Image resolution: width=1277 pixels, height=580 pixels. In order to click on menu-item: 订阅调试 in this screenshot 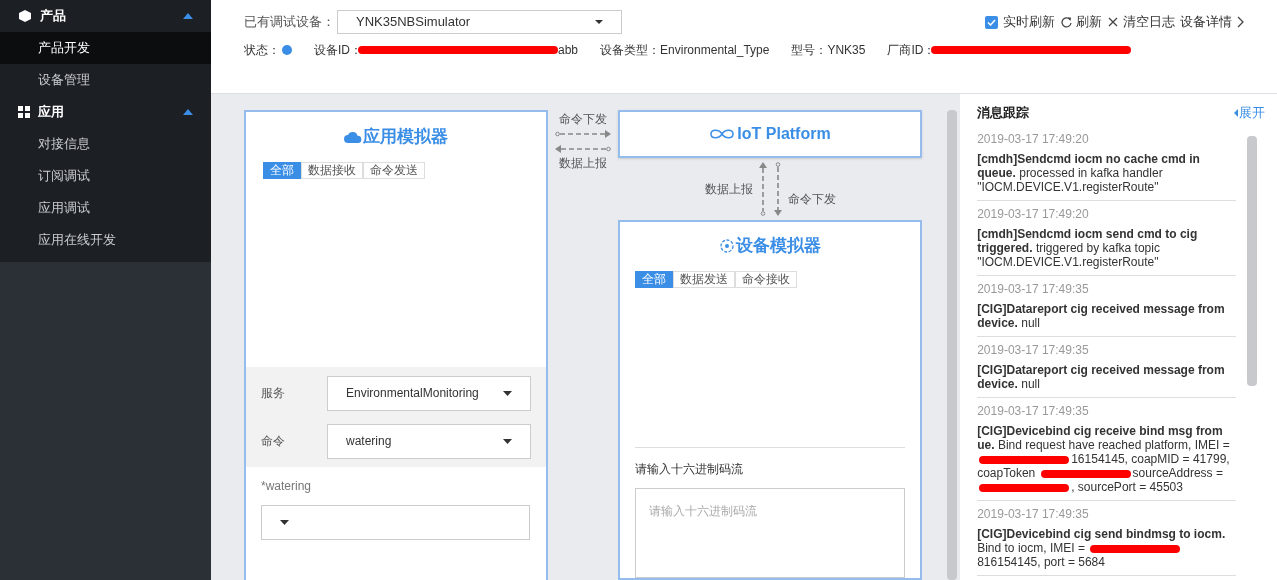, I will do `click(105, 176)`.